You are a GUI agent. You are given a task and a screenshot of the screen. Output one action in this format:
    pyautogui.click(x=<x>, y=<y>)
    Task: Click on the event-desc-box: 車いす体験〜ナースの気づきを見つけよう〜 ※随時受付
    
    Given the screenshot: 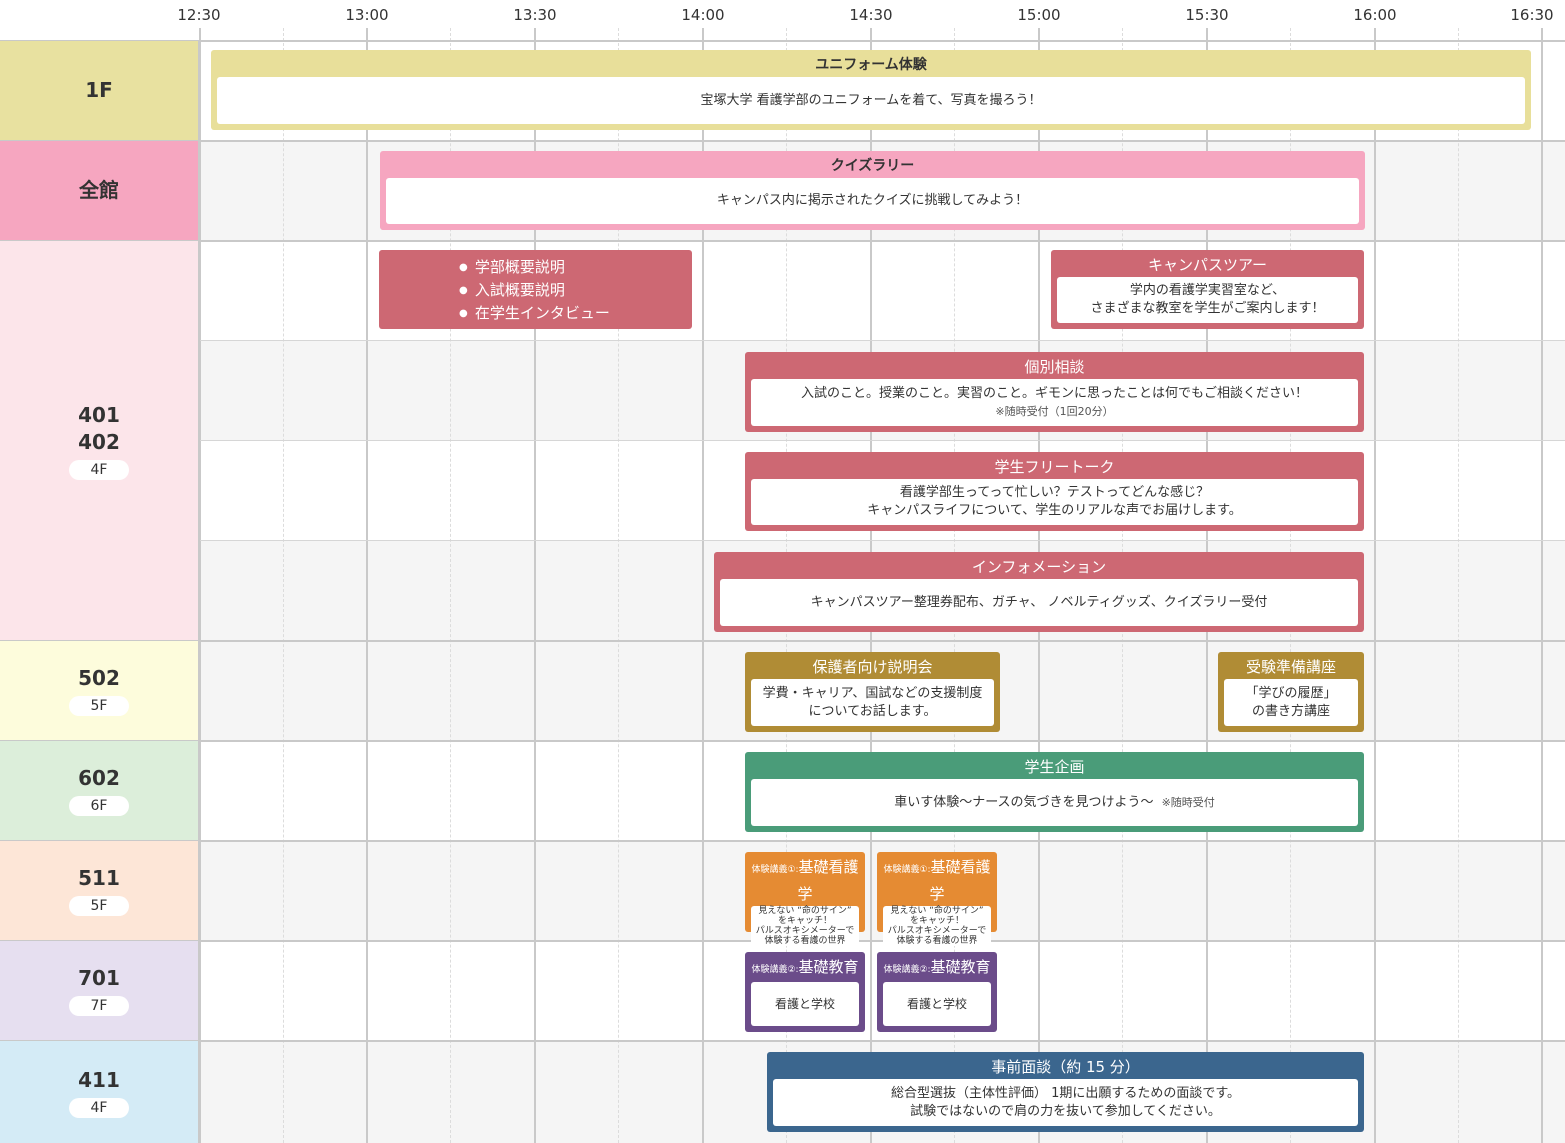 What is the action you would take?
    pyautogui.click(x=1054, y=802)
    